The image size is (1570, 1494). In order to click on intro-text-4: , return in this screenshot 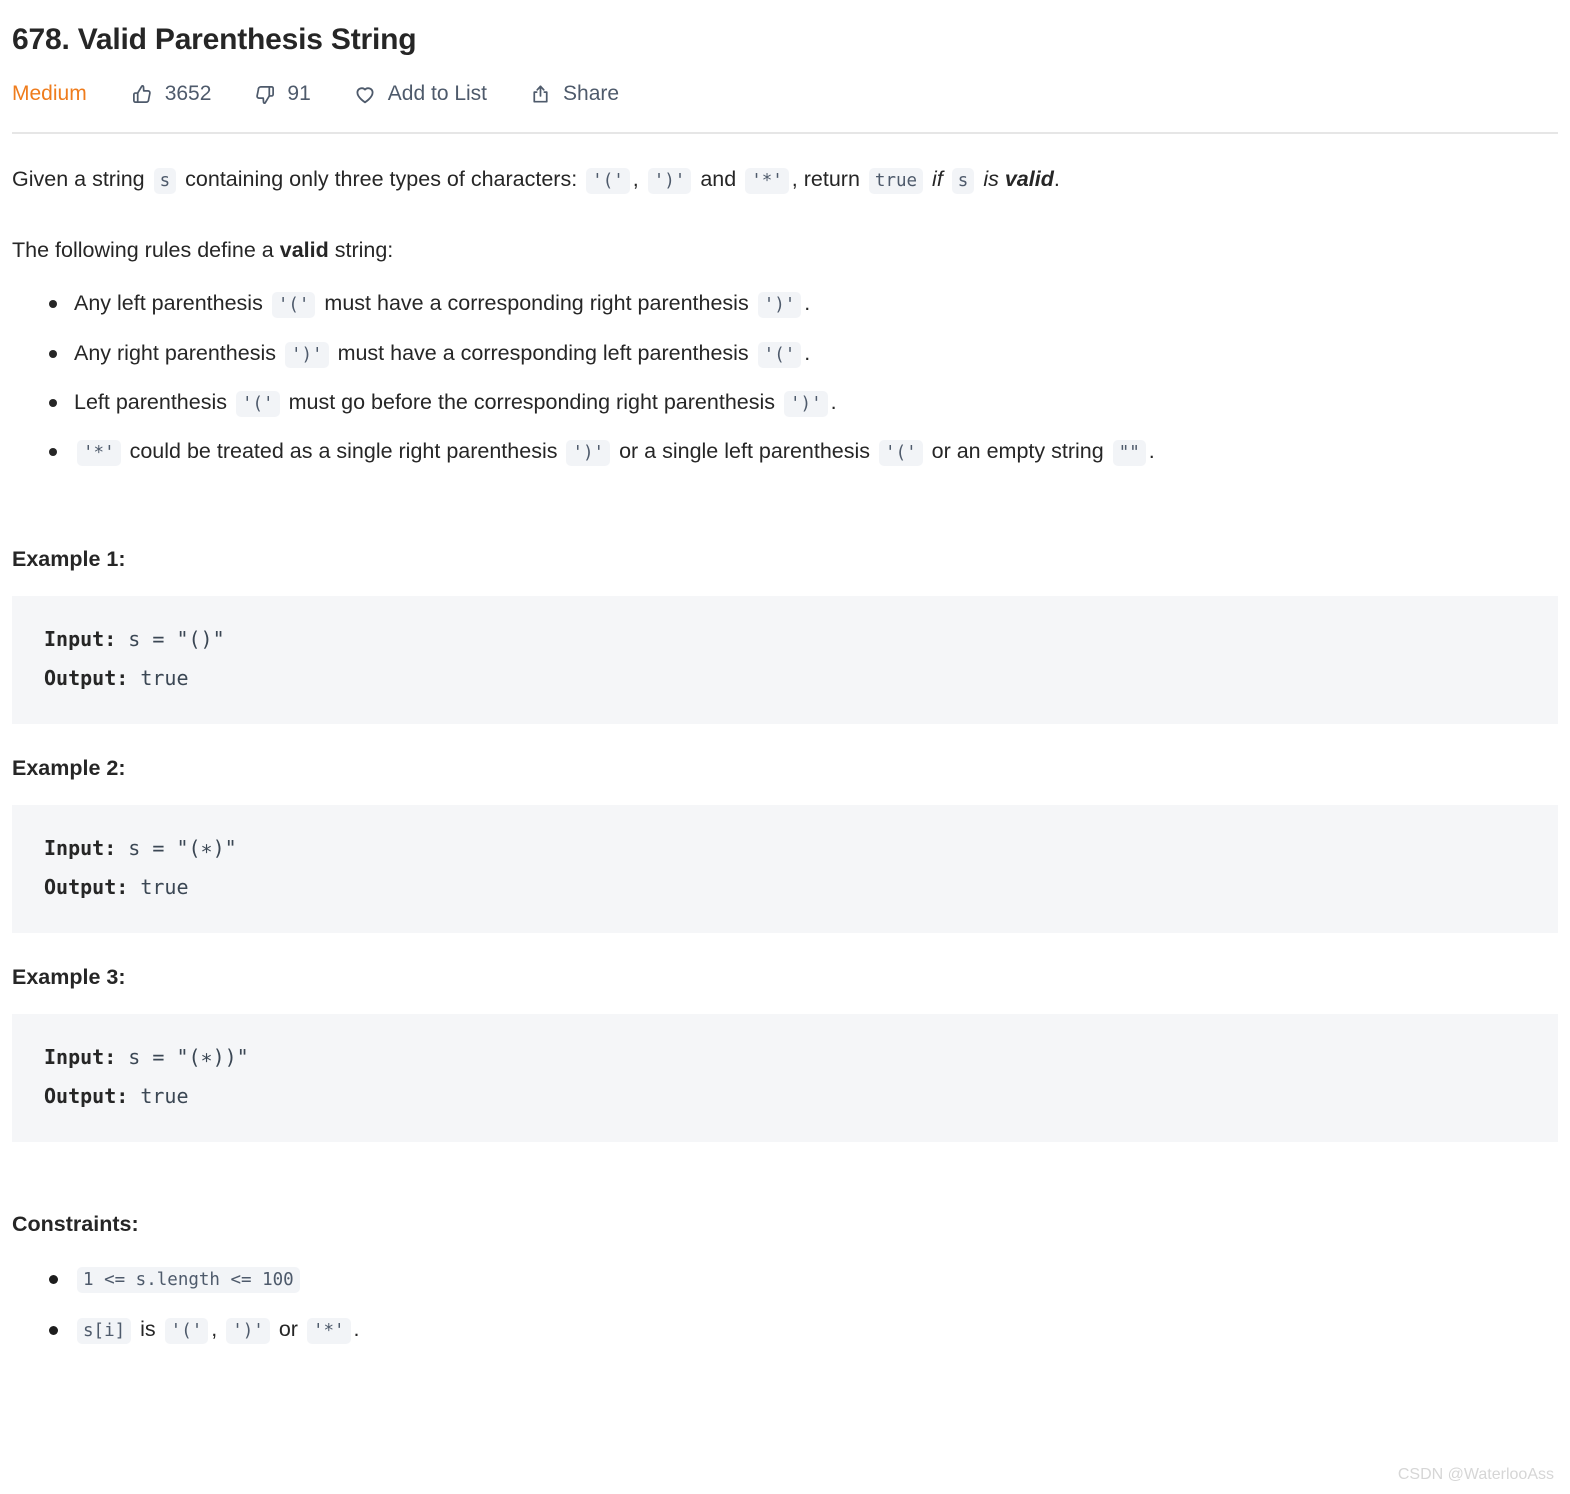, I will do `click(825, 179)`.